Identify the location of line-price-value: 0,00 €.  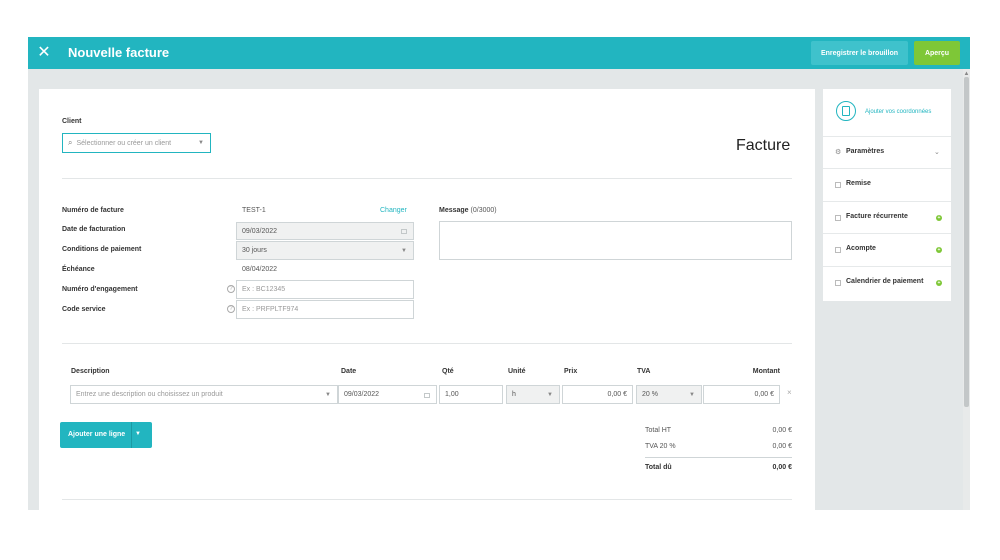
(617, 394).